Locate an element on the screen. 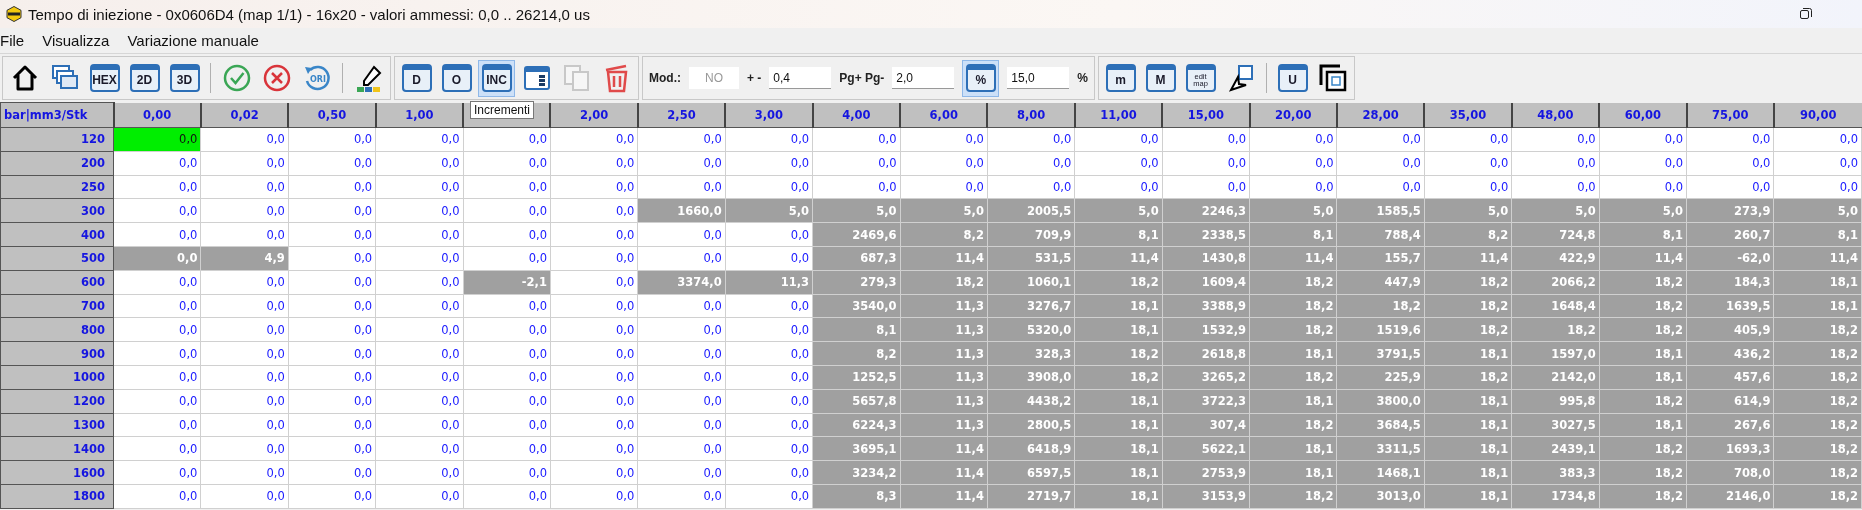  column-header: 2,00 is located at coordinates (594, 115).